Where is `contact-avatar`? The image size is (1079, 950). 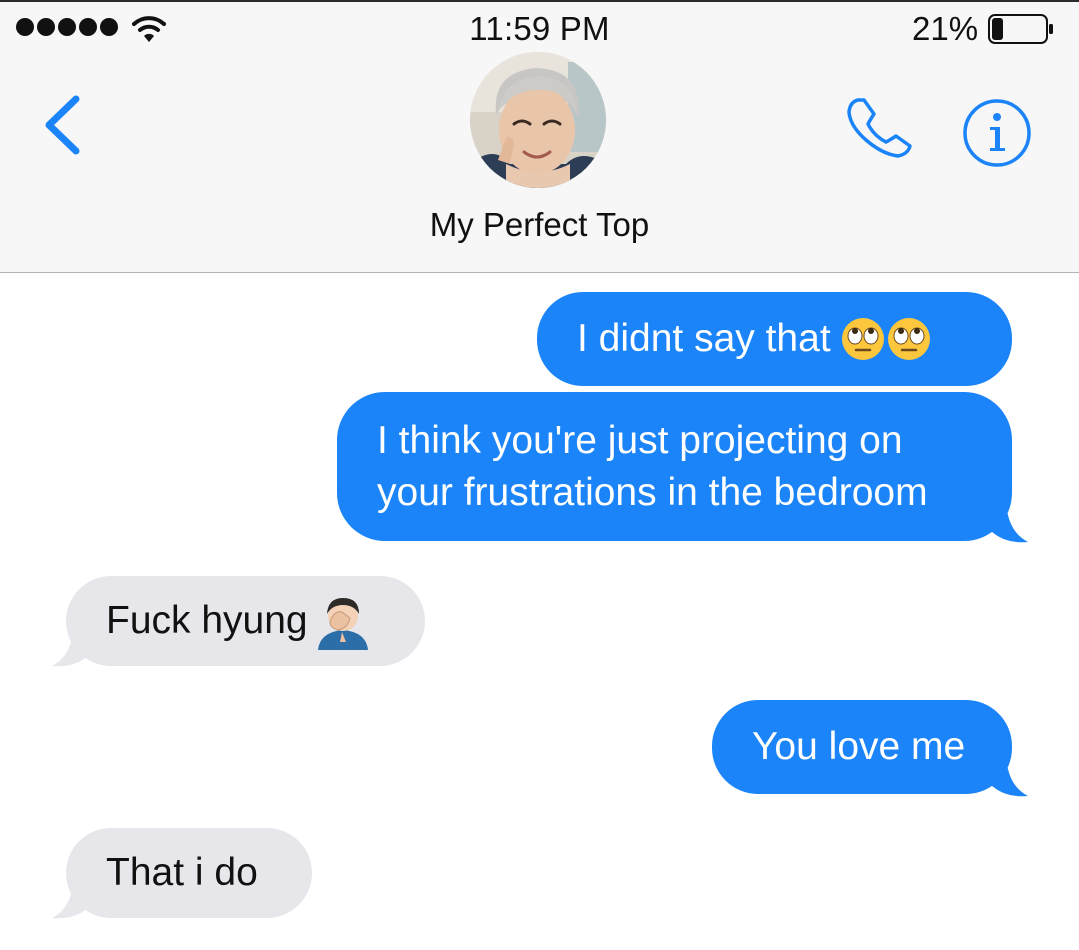 contact-avatar is located at coordinates (538, 120).